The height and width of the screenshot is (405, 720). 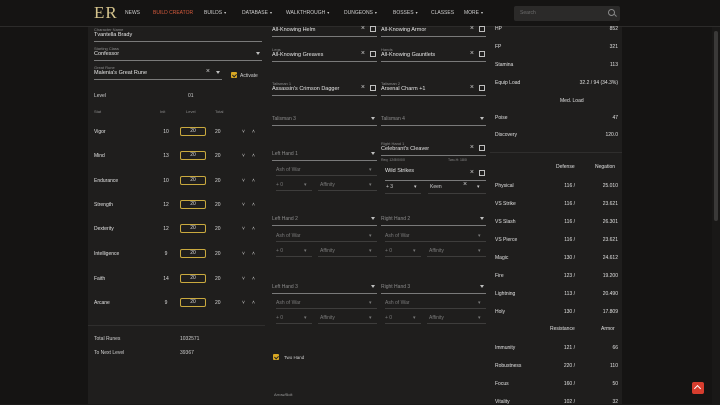 I want to click on rh1-affinity-value: Keen, so click(x=436, y=187).